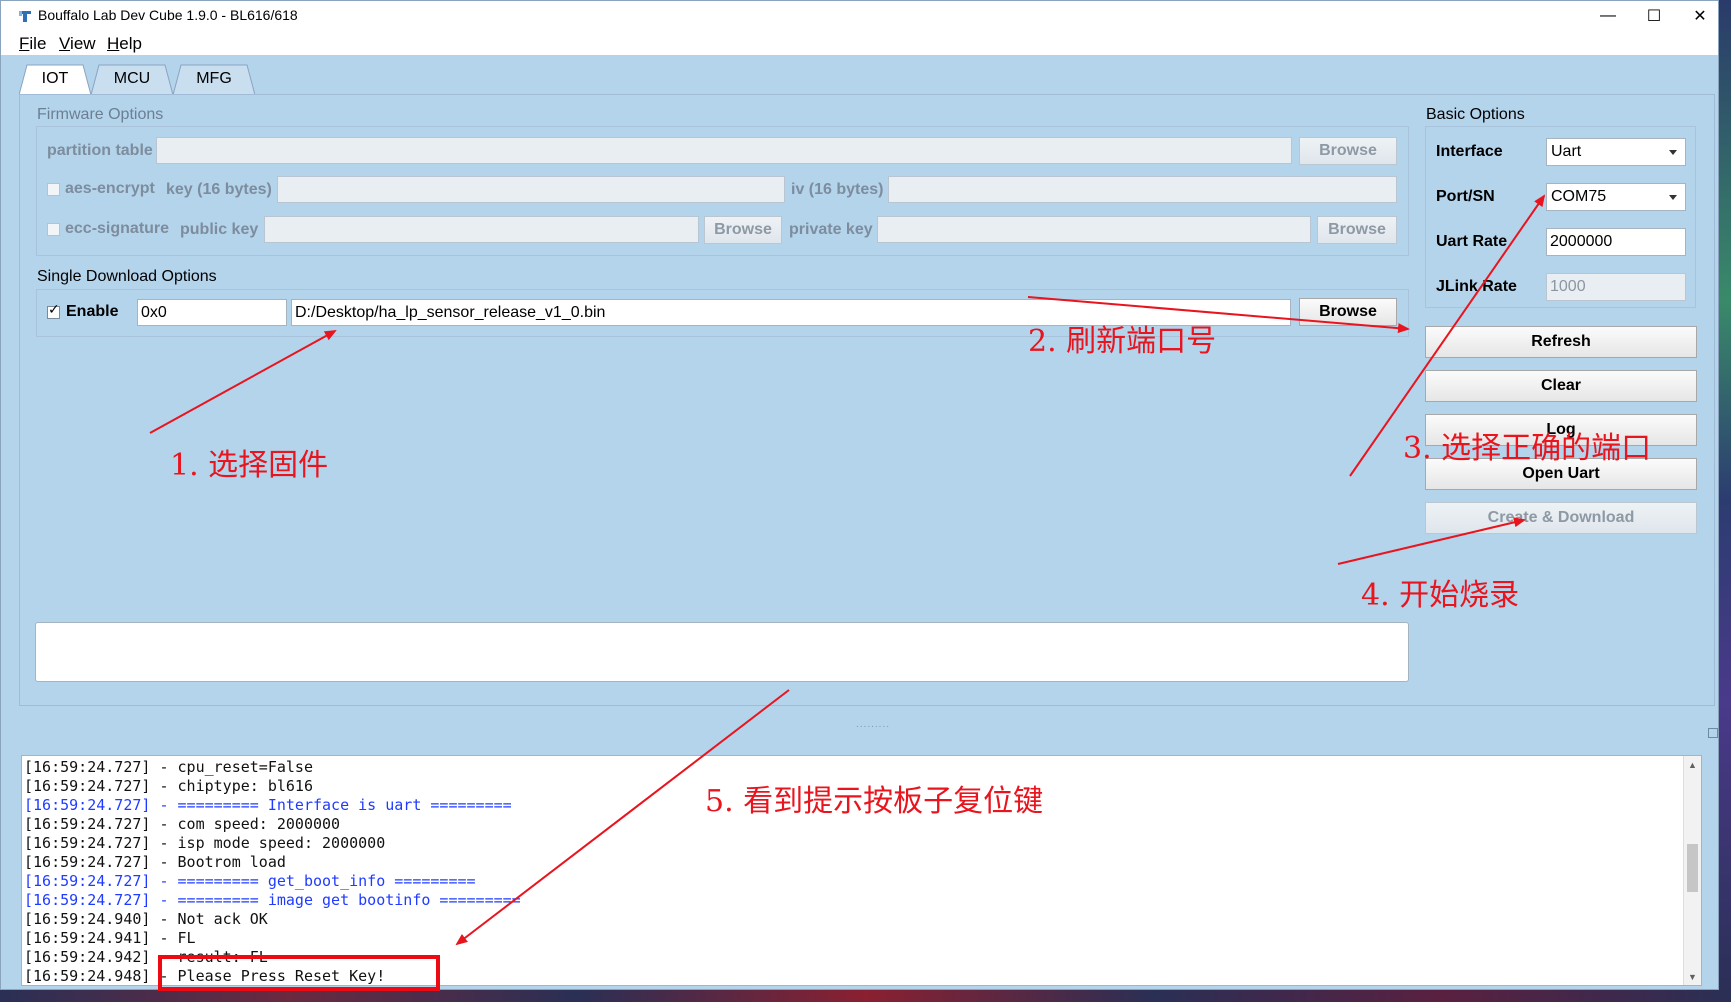  I want to click on tab-iot: IOT, so click(55, 79).